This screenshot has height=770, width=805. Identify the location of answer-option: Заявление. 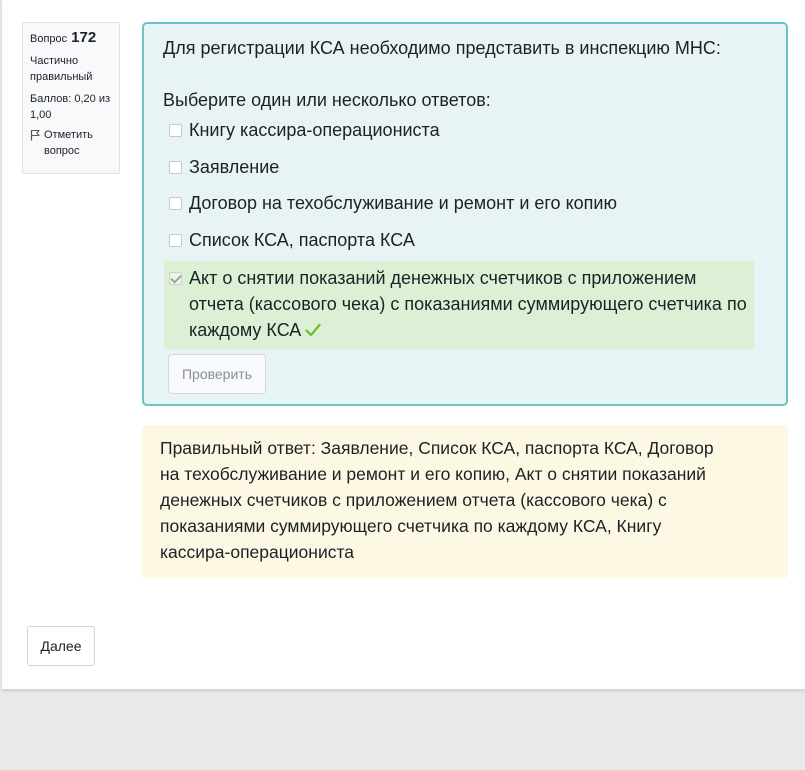
(459, 169).